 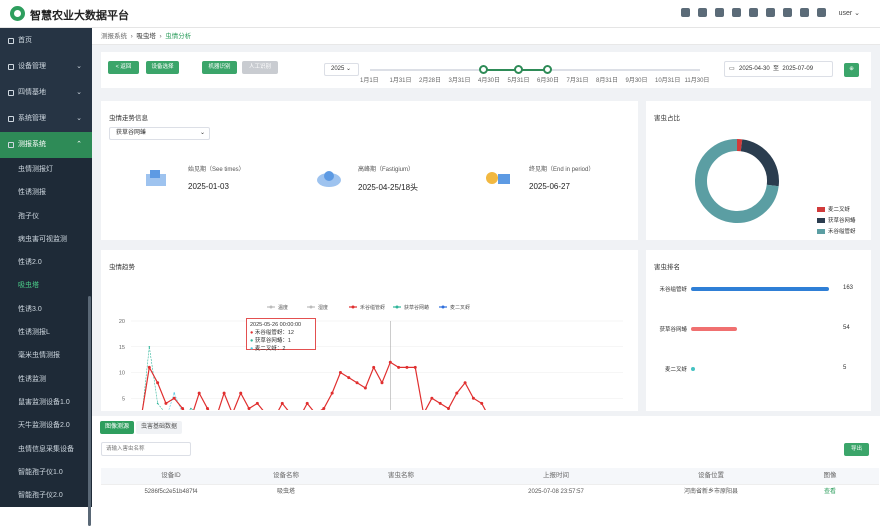 I want to click on sidebar-subitem: 鼠害监测设备1.0, so click(x=46, y=402).